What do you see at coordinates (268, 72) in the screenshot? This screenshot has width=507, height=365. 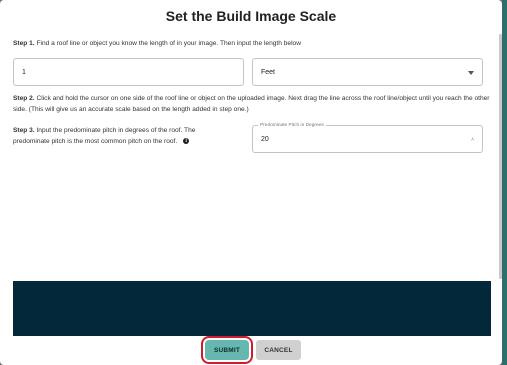 I see `unit-select-value: Feet` at bounding box center [268, 72].